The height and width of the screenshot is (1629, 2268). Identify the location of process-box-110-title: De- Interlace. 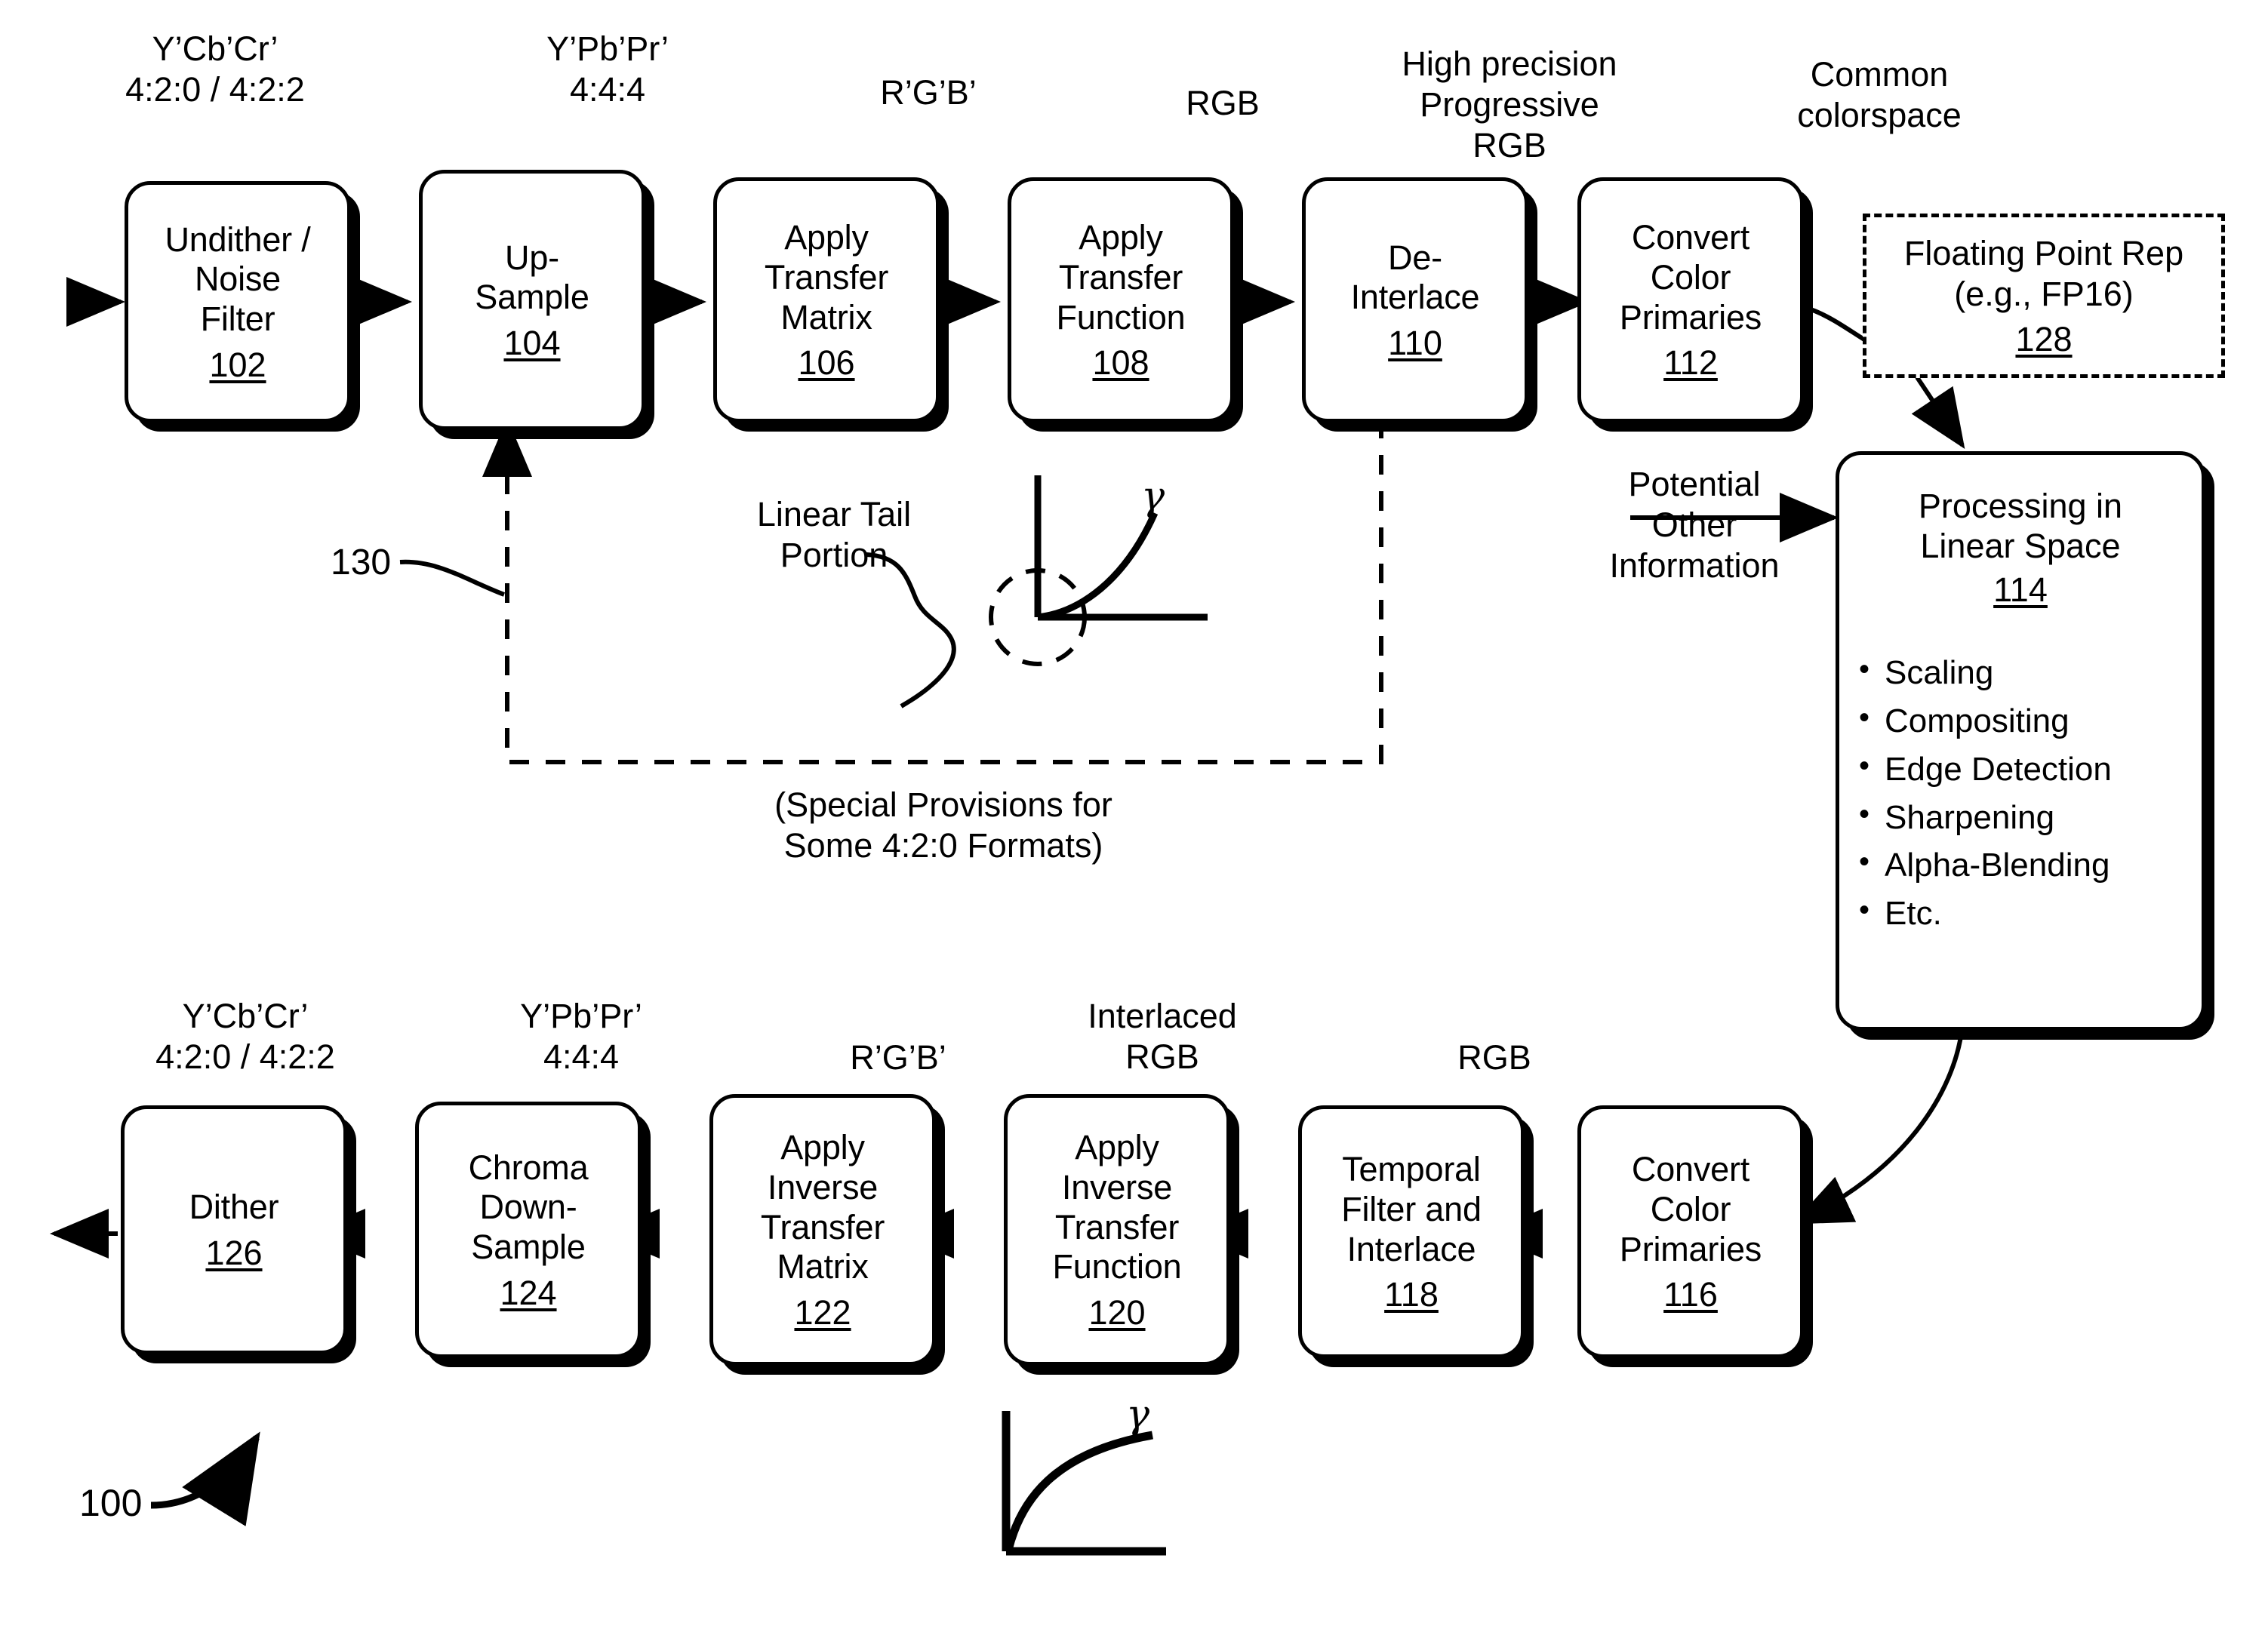
(1415, 277).